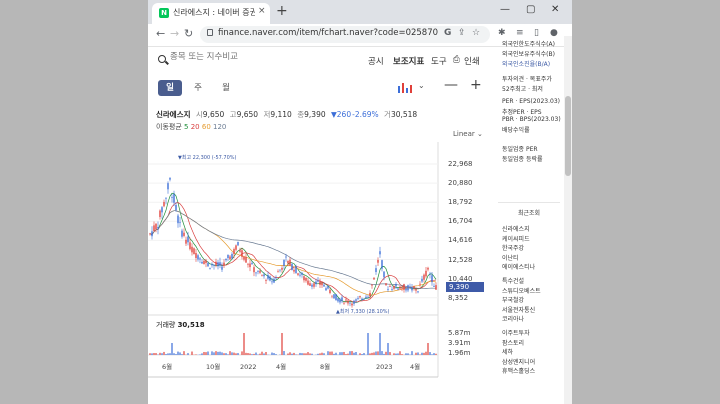  I want to click on x-axis-label: 2022, so click(248, 367).